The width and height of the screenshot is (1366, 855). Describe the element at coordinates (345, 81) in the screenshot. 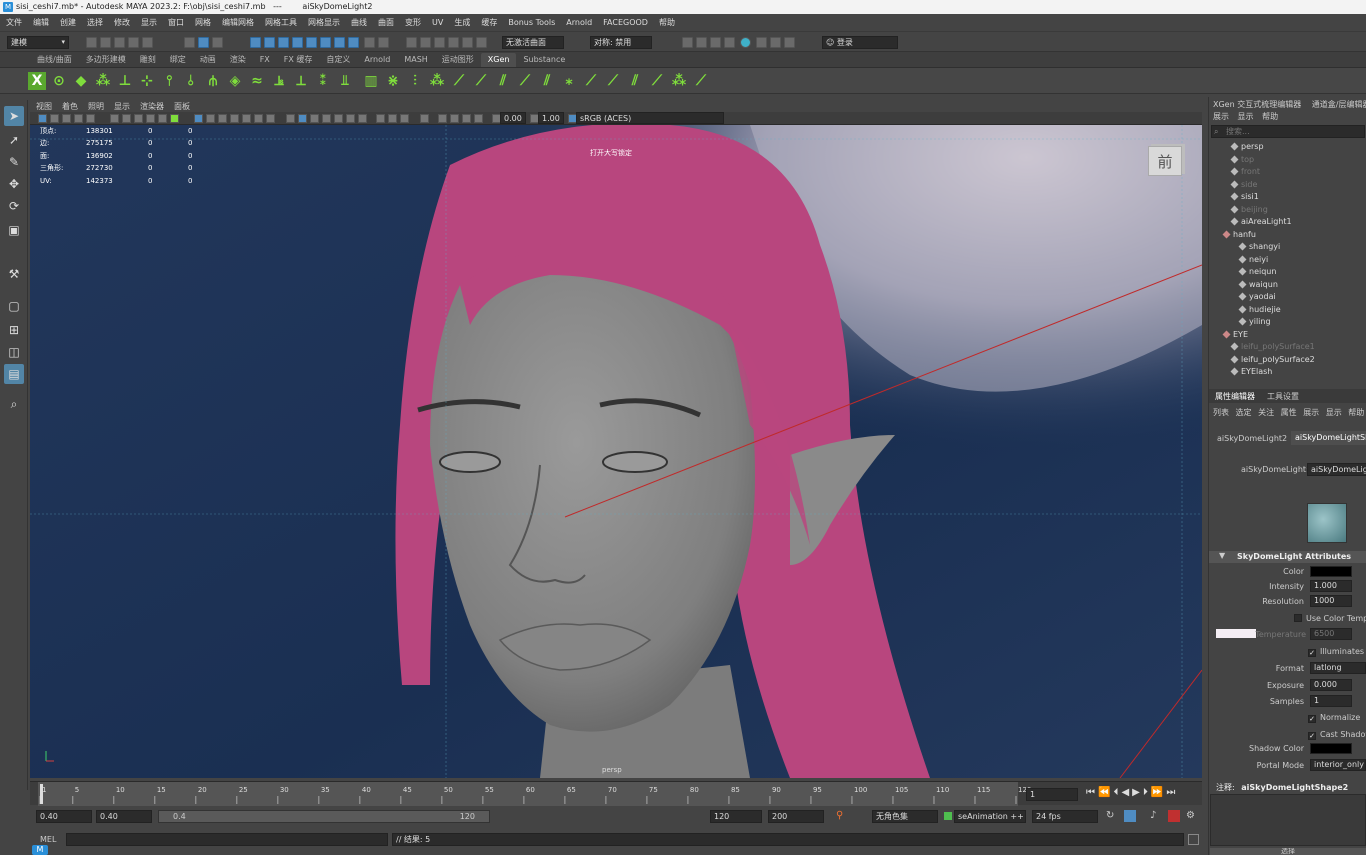

I see `xgen-length-icon: ⫫` at that location.